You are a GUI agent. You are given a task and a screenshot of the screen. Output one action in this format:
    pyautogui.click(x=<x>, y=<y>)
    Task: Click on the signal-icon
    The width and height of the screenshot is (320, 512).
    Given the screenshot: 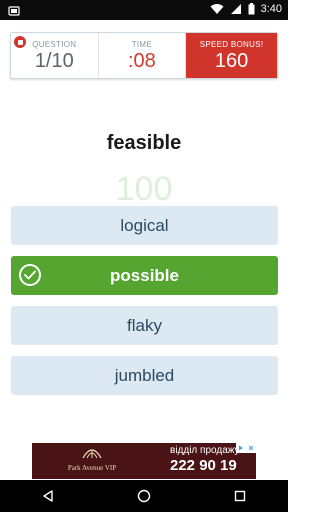 What is the action you would take?
    pyautogui.click(x=236, y=9)
    